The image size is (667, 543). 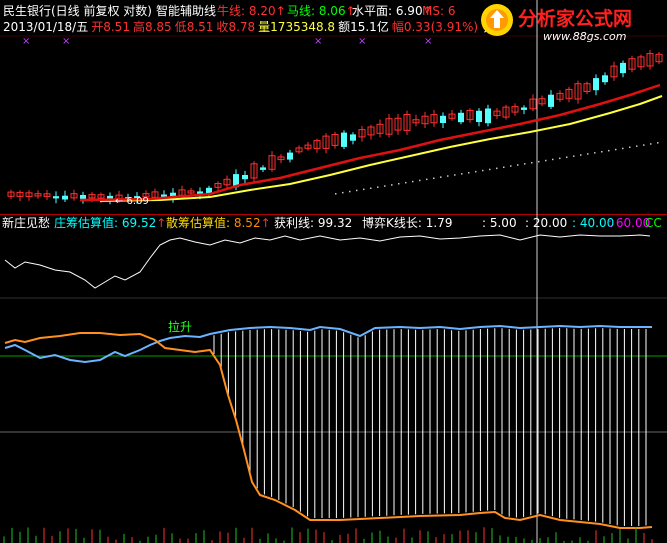 I want to click on level-label: : 20.00, so click(x=546, y=223).